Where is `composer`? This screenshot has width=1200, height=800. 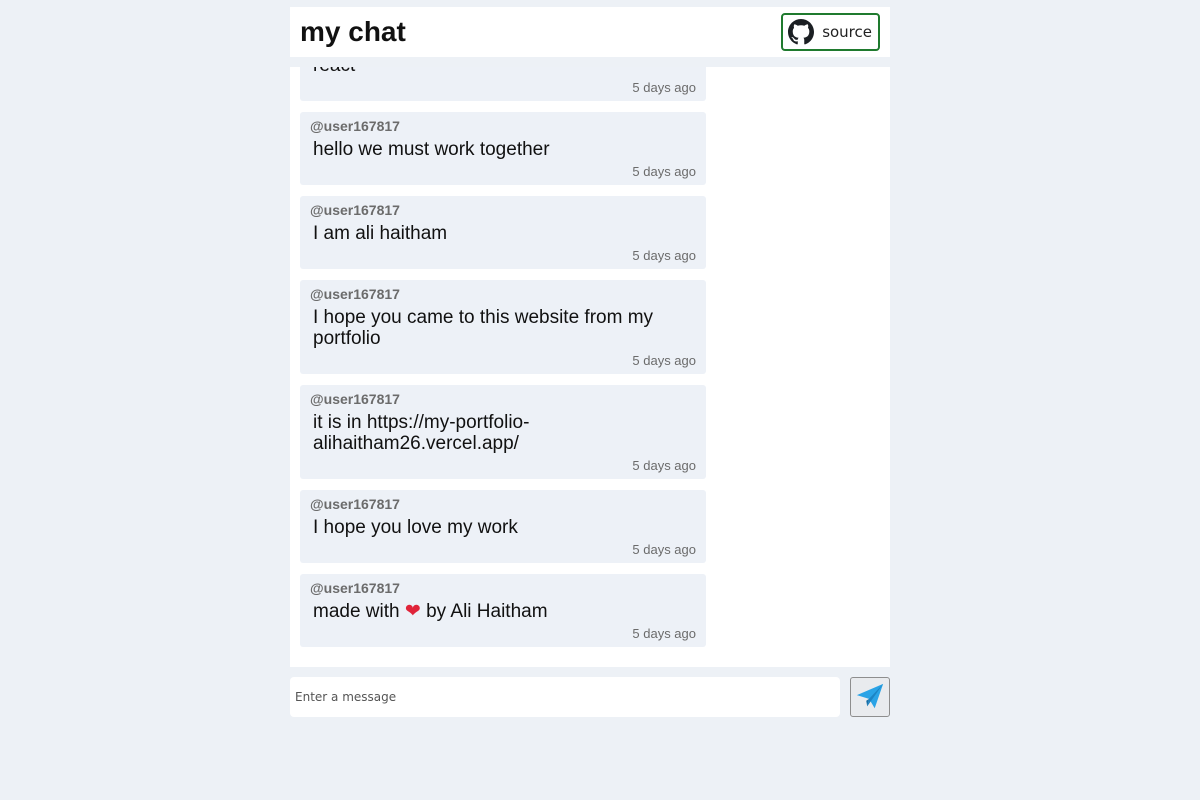
composer is located at coordinates (590, 697).